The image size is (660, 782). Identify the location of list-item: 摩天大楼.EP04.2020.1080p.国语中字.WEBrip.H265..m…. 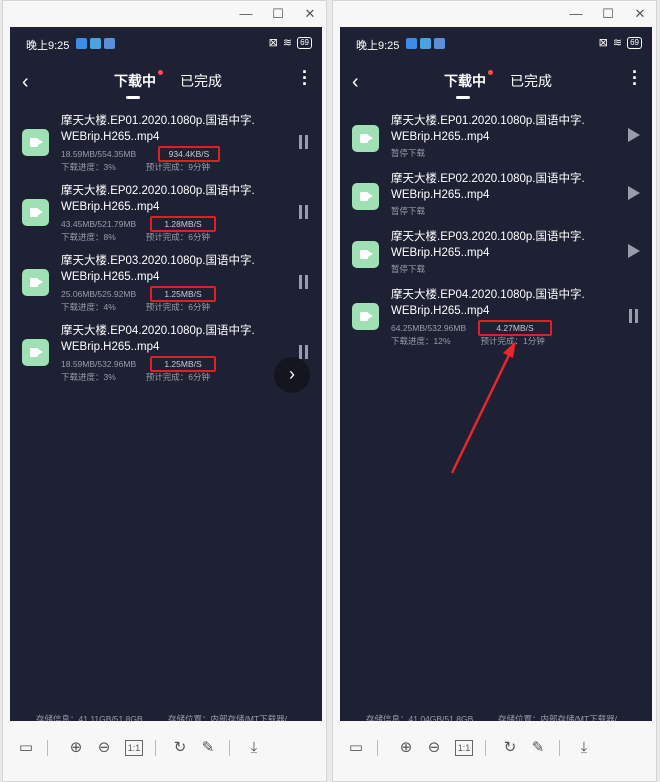
(496, 320).